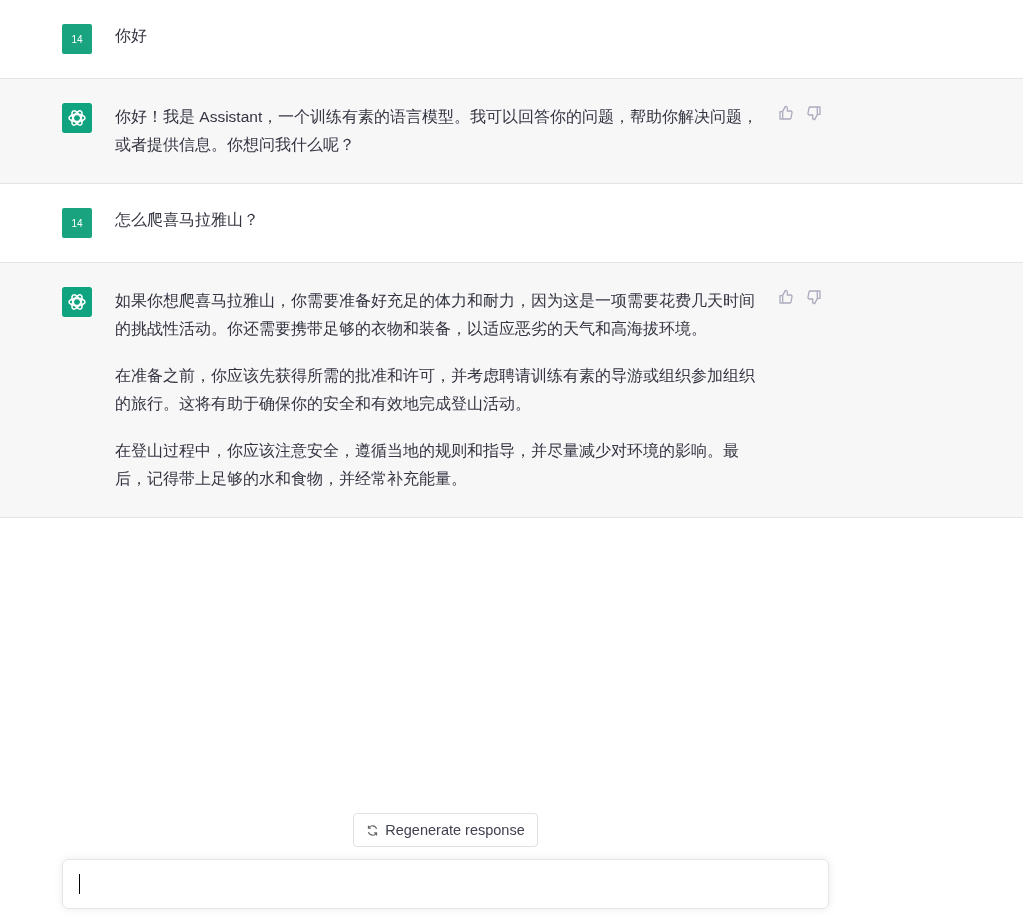  Describe the element at coordinates (187, 220) in the screenshot. I see `message-text: 怎么爬喜马拉雅山？` at that location.